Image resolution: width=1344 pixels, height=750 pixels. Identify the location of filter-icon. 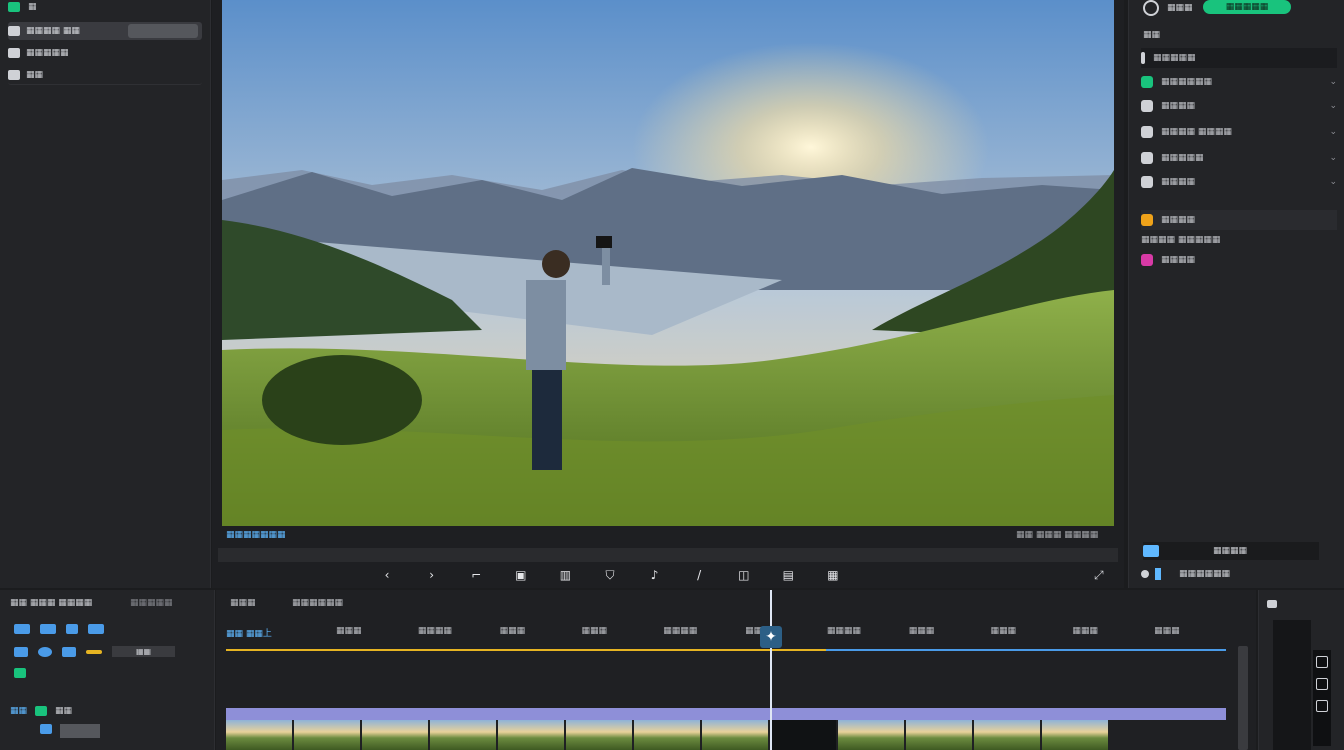
(1147, 82).